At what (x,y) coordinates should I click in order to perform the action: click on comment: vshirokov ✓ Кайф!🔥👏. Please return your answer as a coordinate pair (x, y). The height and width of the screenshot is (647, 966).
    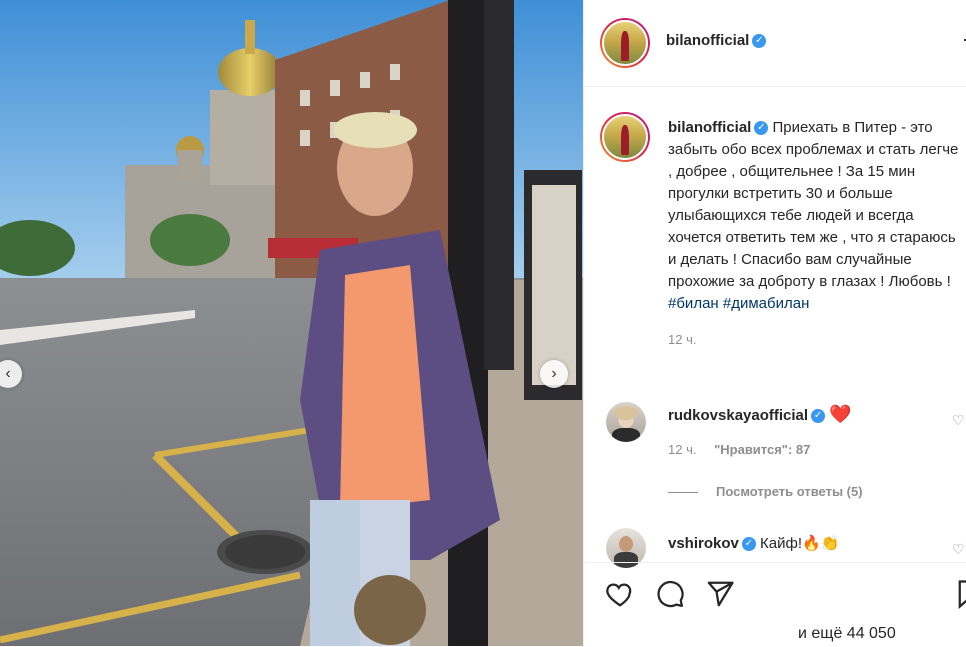
    Looking at the image, I should click on (753, 543).